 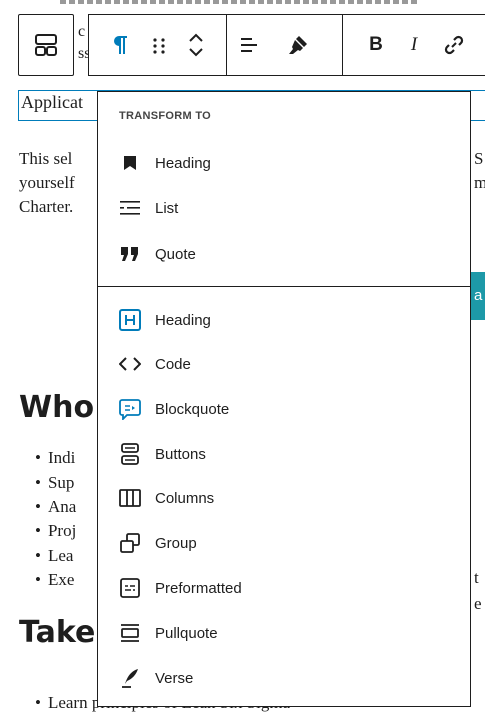 What do you see at coordinates (130, 254) in the screenshot?
I see `quote-icon` at bounding box center [130, 254].